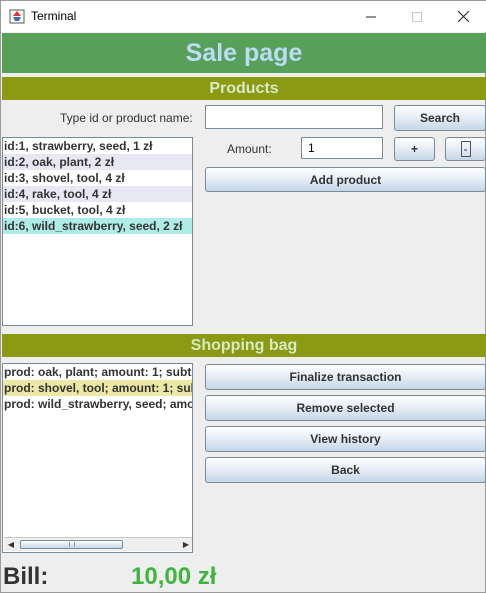 The image size is (486, 593). I want to click on product-item-3: id:3, shovel, tool, 4 zł, so click(97, 178).